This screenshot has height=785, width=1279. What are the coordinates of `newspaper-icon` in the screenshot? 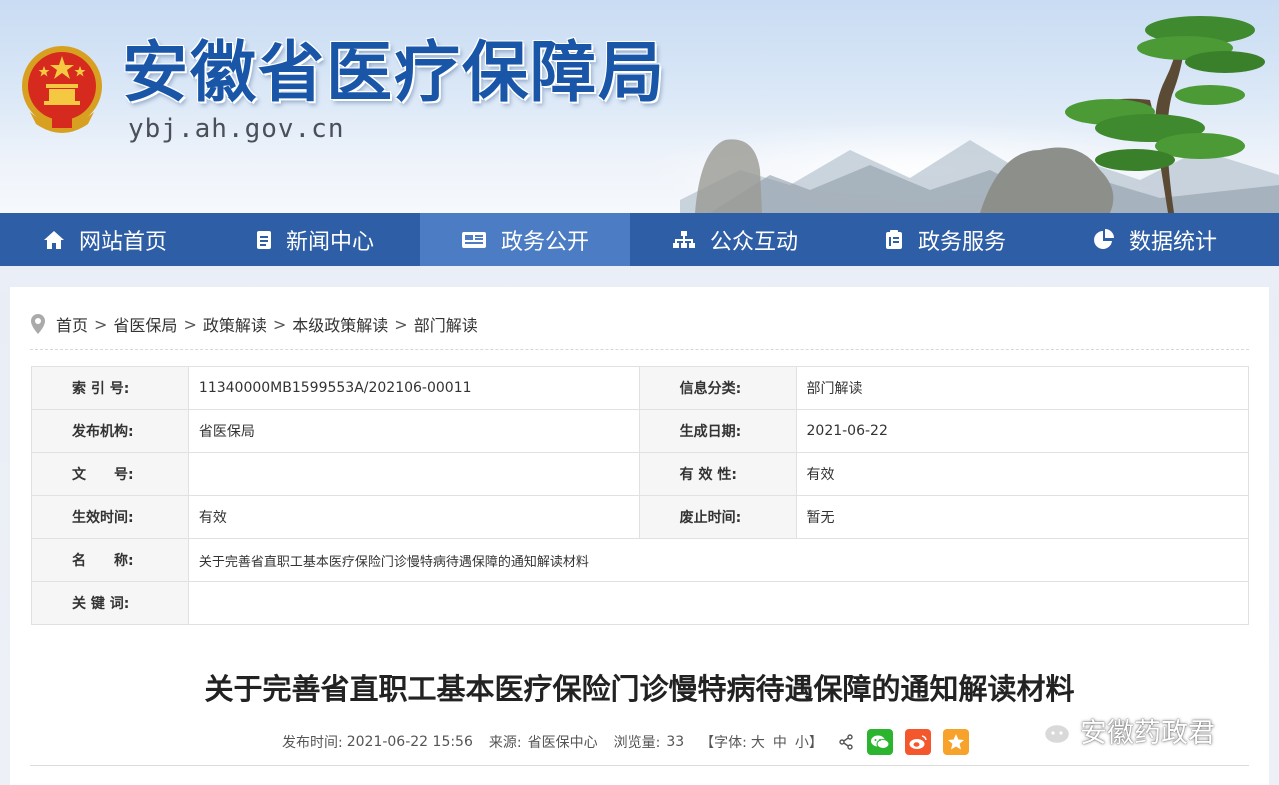 It's located at (473, 239).